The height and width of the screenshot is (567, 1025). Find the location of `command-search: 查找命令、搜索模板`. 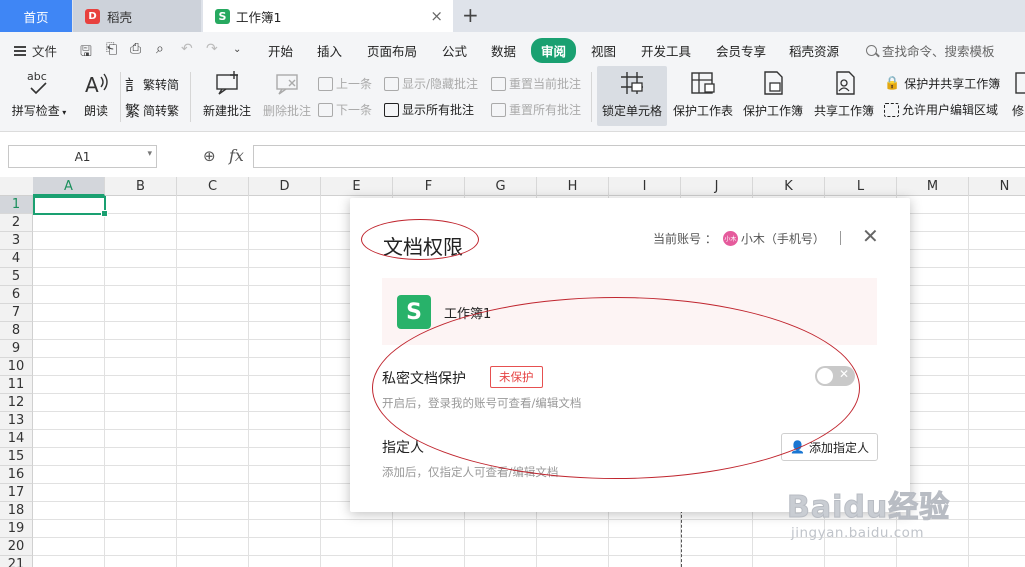

command-search: 查找命令、搜索模板 is located at coordinates (930, 50).